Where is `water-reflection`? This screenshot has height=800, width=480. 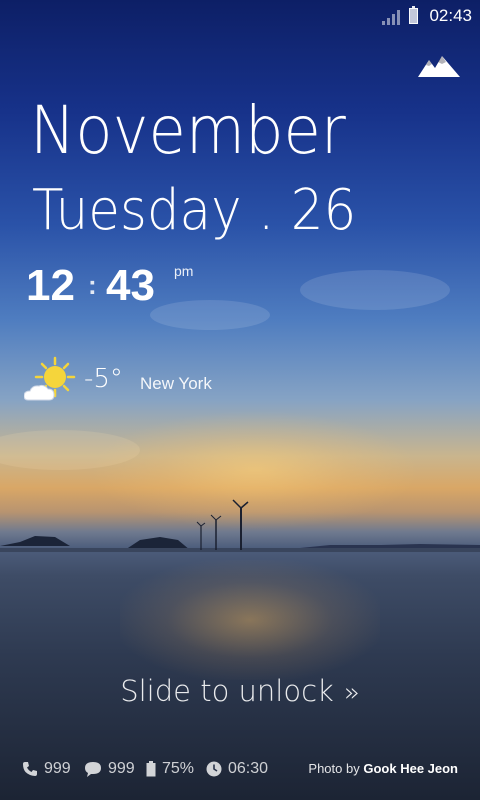 water-reflection is located at coordinates (250, 620).